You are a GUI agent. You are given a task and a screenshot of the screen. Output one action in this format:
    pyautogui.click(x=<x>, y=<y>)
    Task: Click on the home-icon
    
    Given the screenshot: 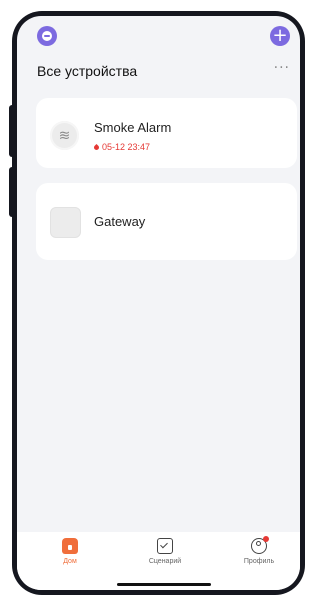 What is the action you would take?
    pyautogui.click(x=70, y=546)
    